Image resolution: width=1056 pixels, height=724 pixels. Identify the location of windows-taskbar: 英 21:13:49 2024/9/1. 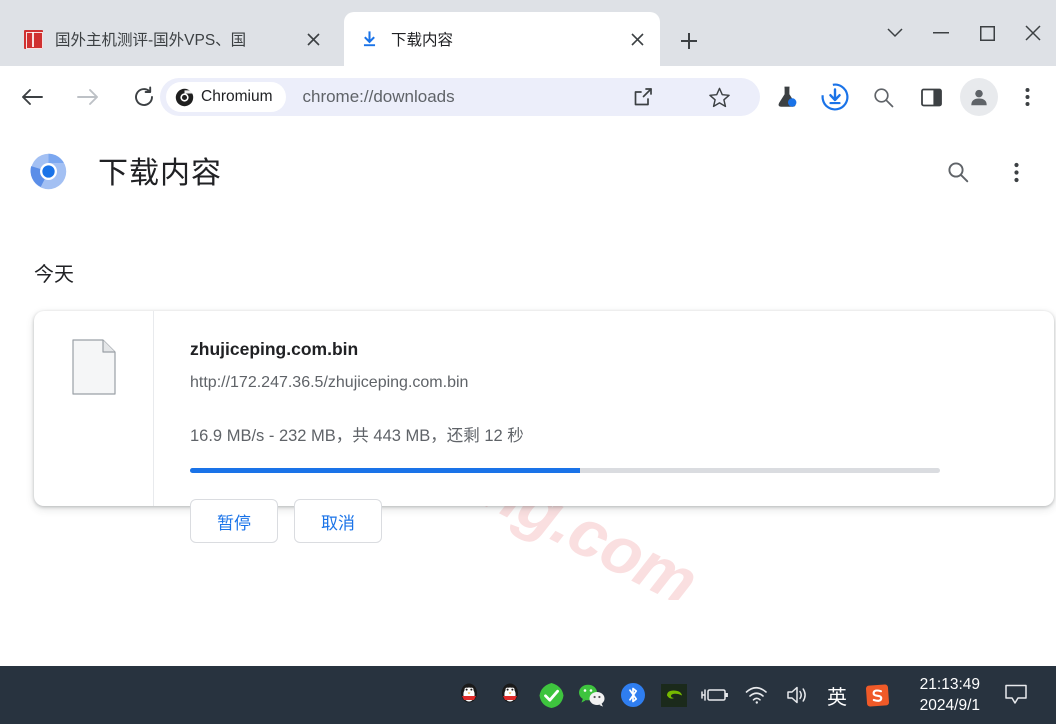
(528, 695).